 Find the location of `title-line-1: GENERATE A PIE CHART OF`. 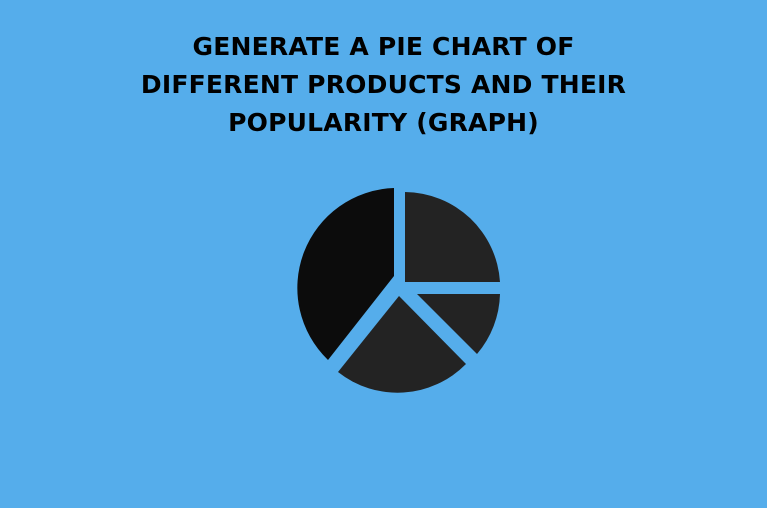

title-line-1: GENERATE A PIE CHART OF is located at coordinates (383, 46).